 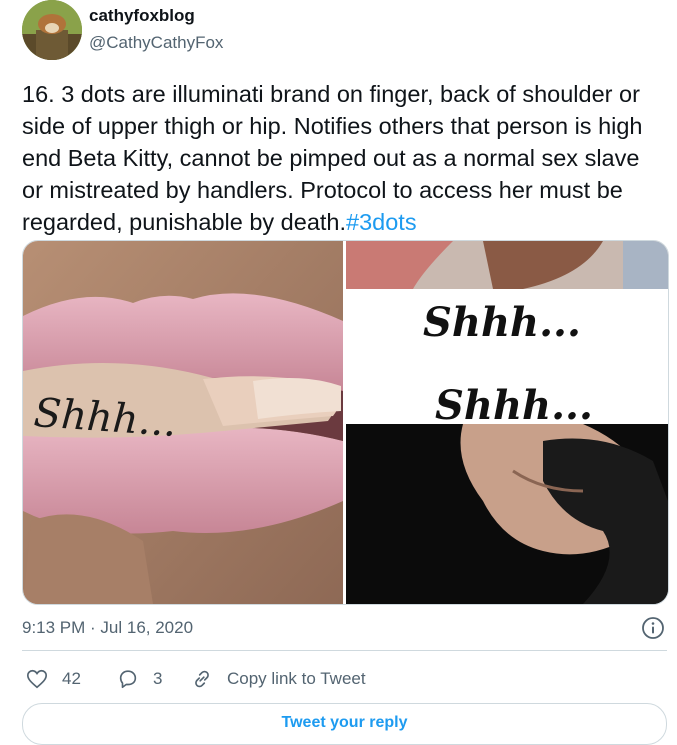 I want to click on author-handle: @CathyCathyFox, so click(x=156, y=43).